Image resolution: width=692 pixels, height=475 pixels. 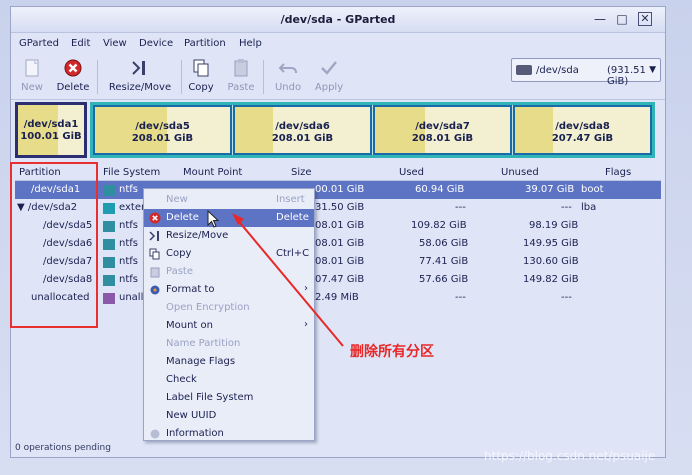 I want to click on annotation-text: 删除所有分区, so click(x=392, y=352).